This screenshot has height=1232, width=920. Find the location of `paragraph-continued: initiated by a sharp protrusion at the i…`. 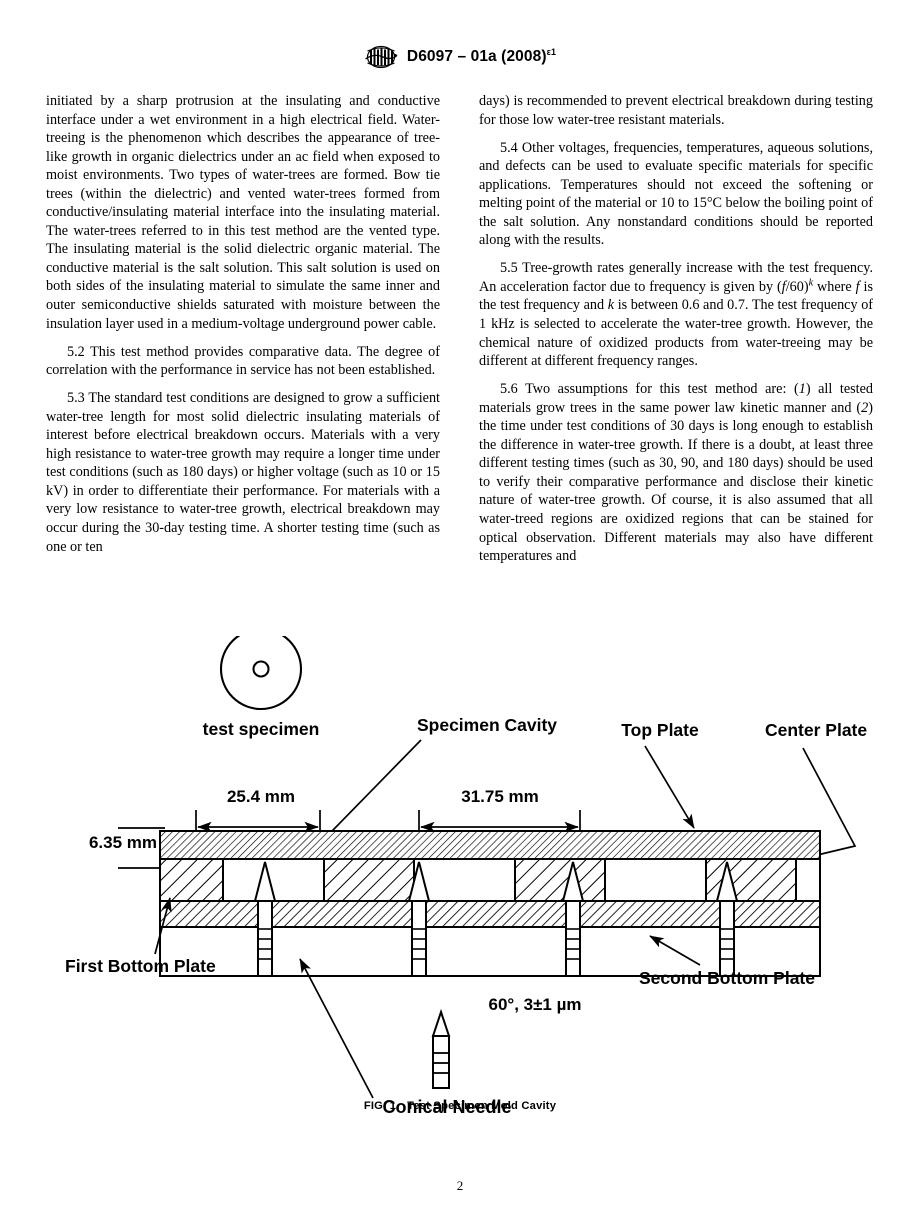

paragraph-continued: initiated by a sharp protrusion at the i… is located at coordinates (243, 212).